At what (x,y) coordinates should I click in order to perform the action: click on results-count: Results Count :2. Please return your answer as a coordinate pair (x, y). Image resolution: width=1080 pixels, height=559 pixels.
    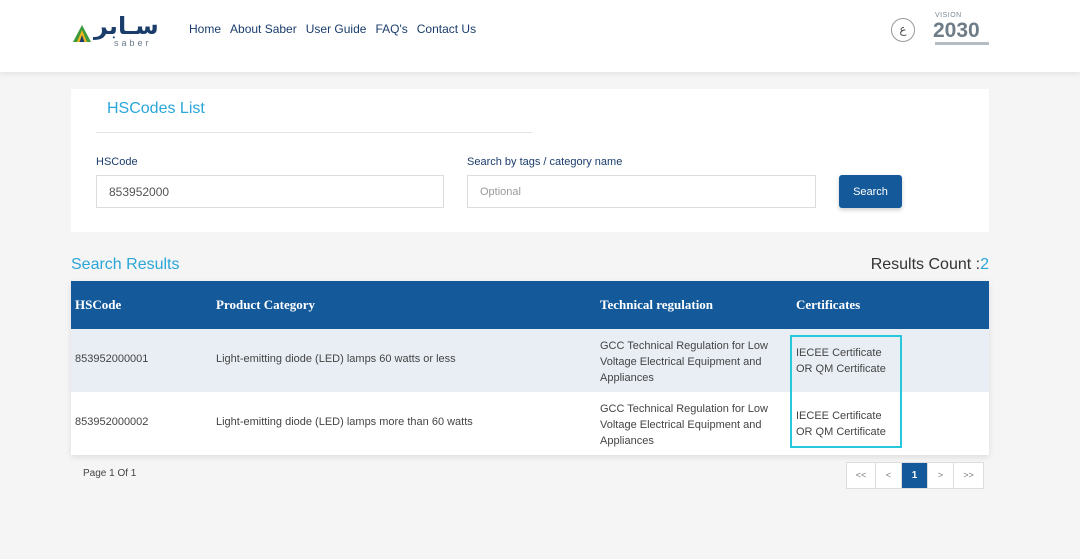
    Looking at the image, I should click on (930, 265).